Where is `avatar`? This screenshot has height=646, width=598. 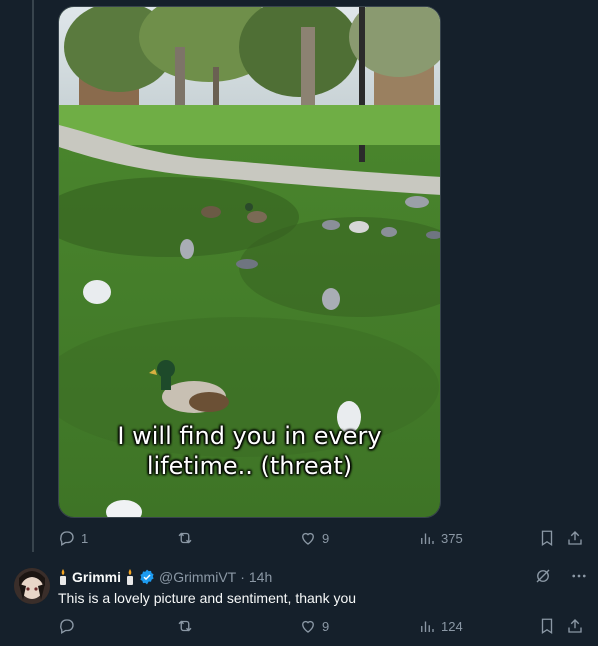
avatar is located at coordinates (32, 586).